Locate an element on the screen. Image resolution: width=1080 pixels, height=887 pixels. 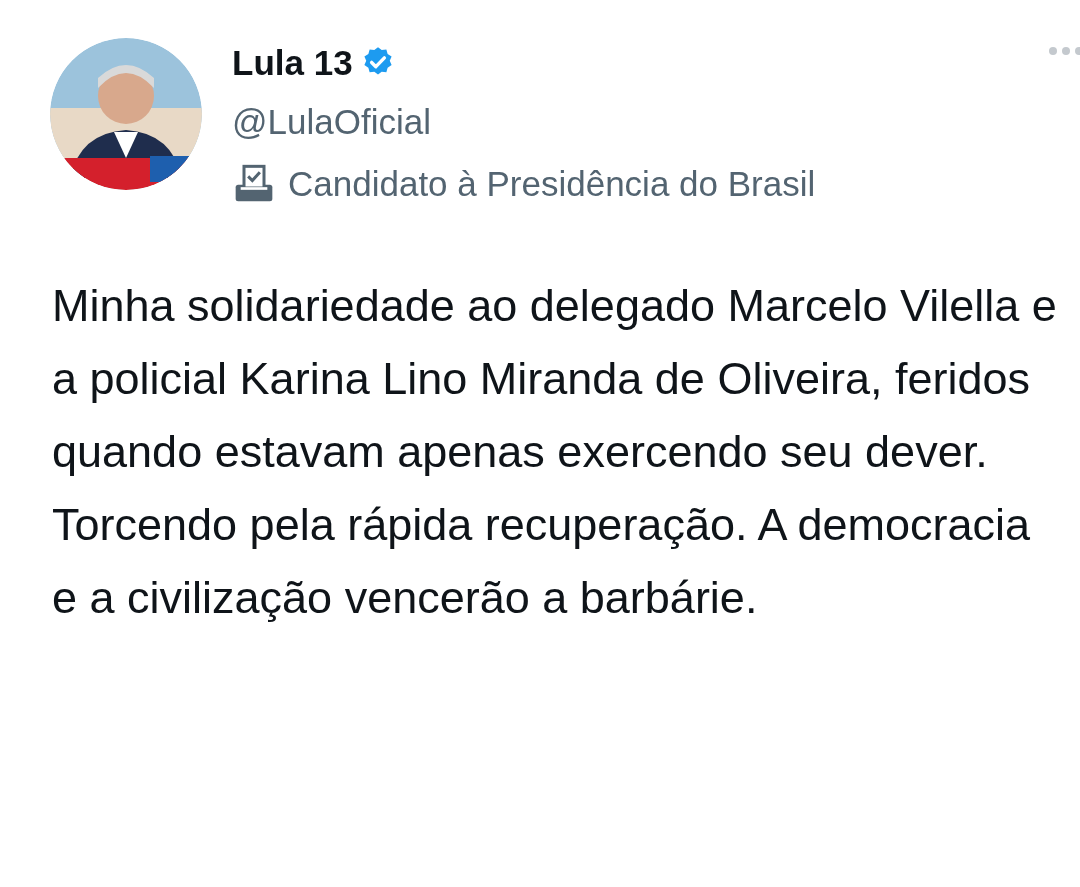
author-name: Lula 13 is located at coordinates (292, 62).